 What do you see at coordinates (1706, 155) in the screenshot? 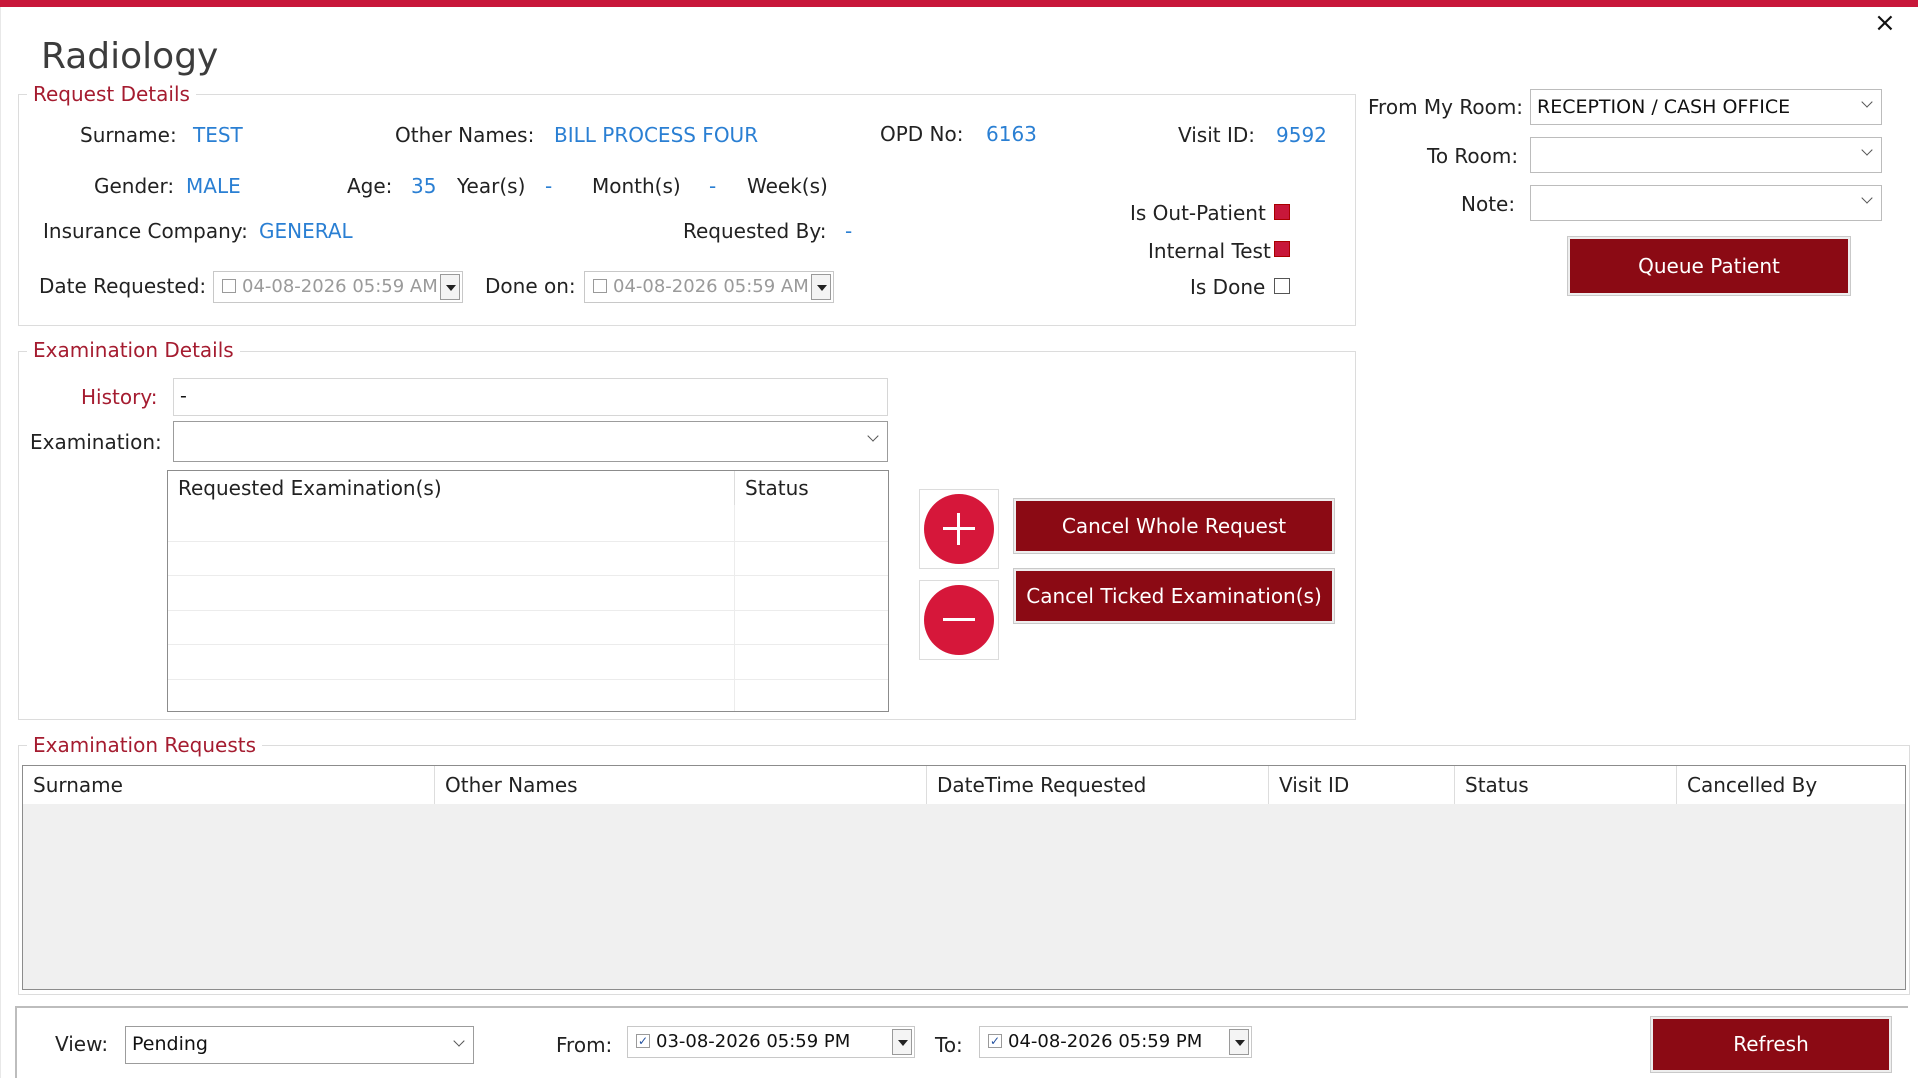
I see `to-room-select` at bounding box center [1706, 155].